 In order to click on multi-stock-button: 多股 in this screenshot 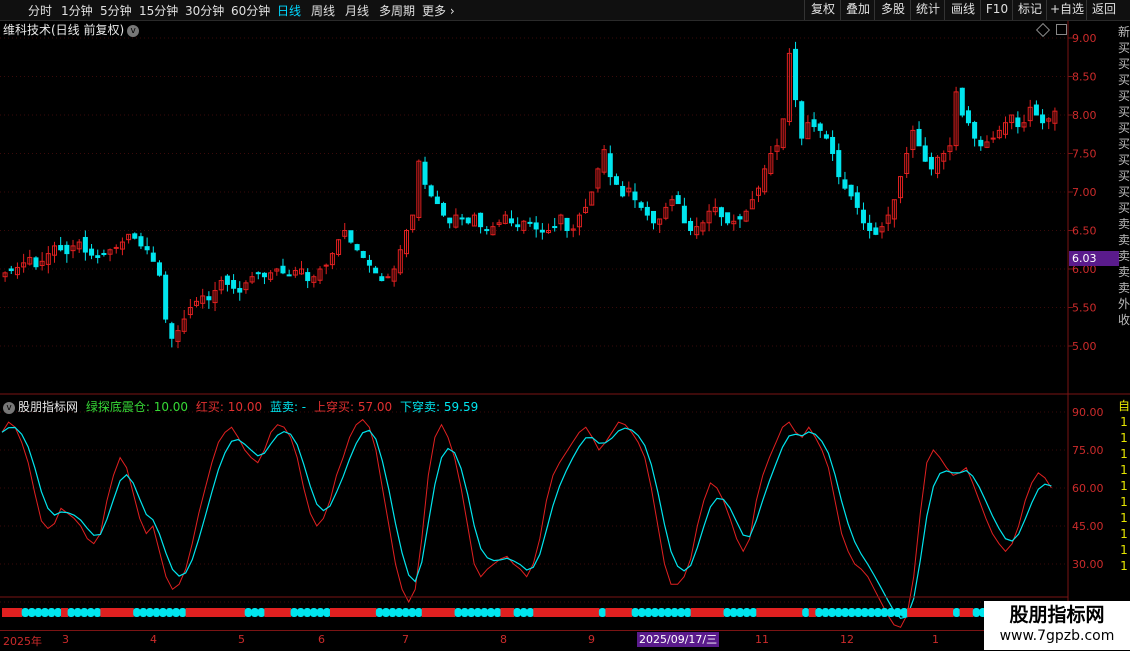, I will do `click(892, 10)`.